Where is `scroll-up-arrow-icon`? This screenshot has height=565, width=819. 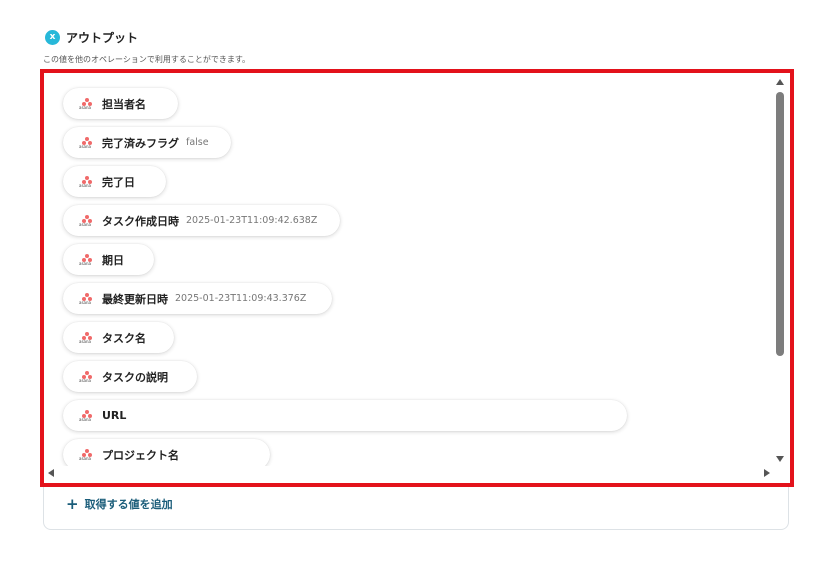 scroll-up-arrow-icon is located at coordinates (780, 82).